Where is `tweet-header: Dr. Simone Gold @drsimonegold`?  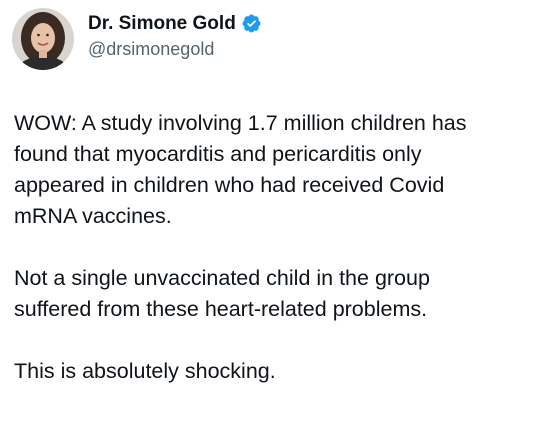 tweet-header: Dr. Simone Gold @drsimonegold is located at coordinates (137, 39).